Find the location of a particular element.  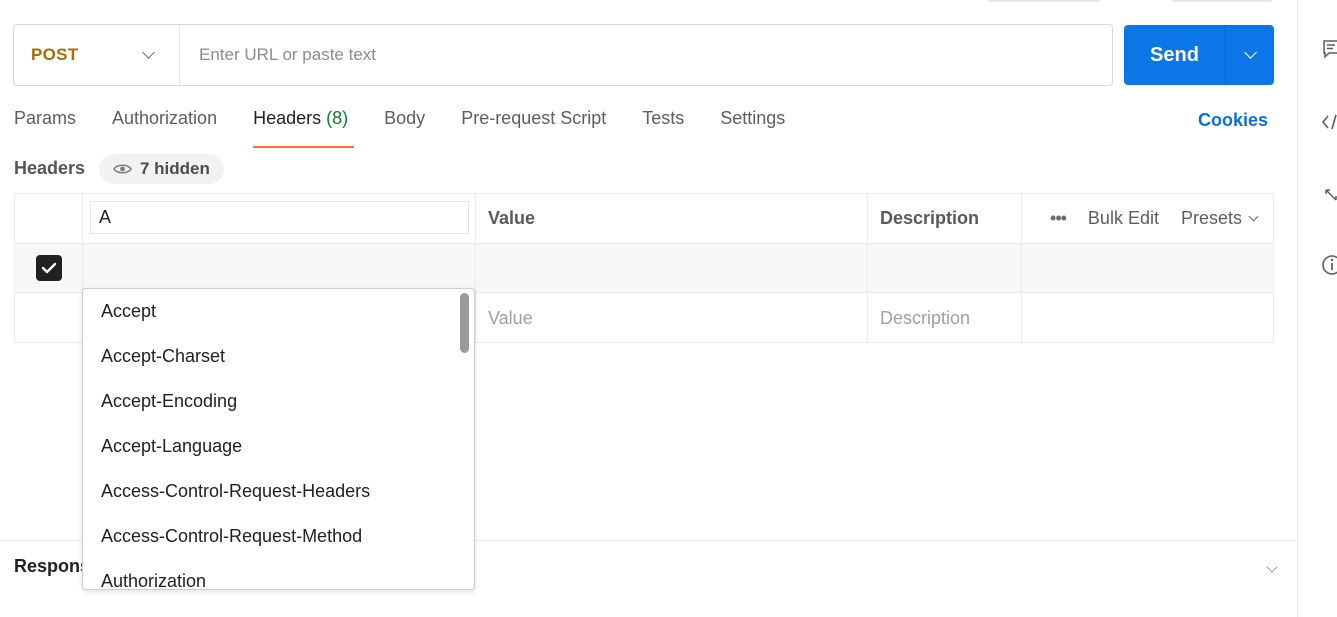

info-icon is located at coordinates (1328, 265).